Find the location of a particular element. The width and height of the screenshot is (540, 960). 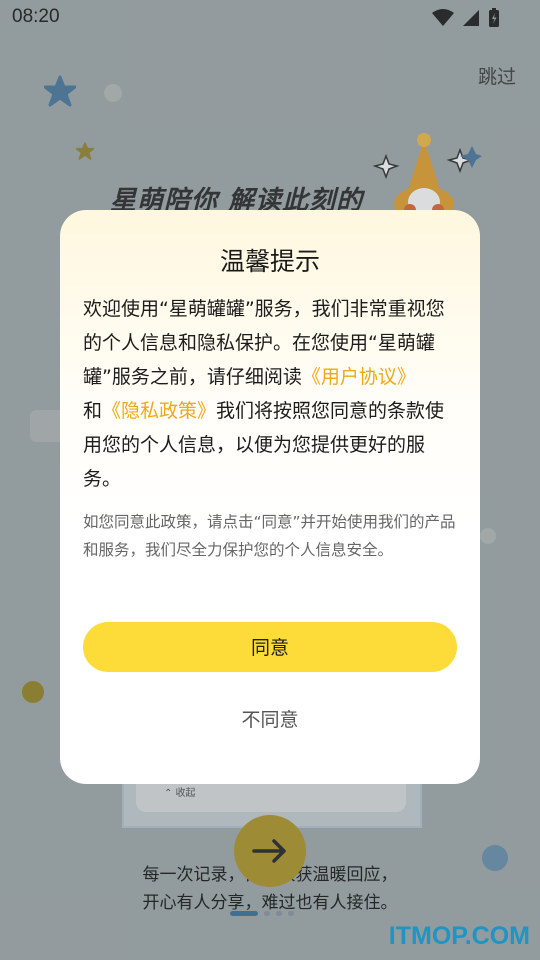

user-agreement-link: 《用户协议》 is located at coordinates (359, 377).